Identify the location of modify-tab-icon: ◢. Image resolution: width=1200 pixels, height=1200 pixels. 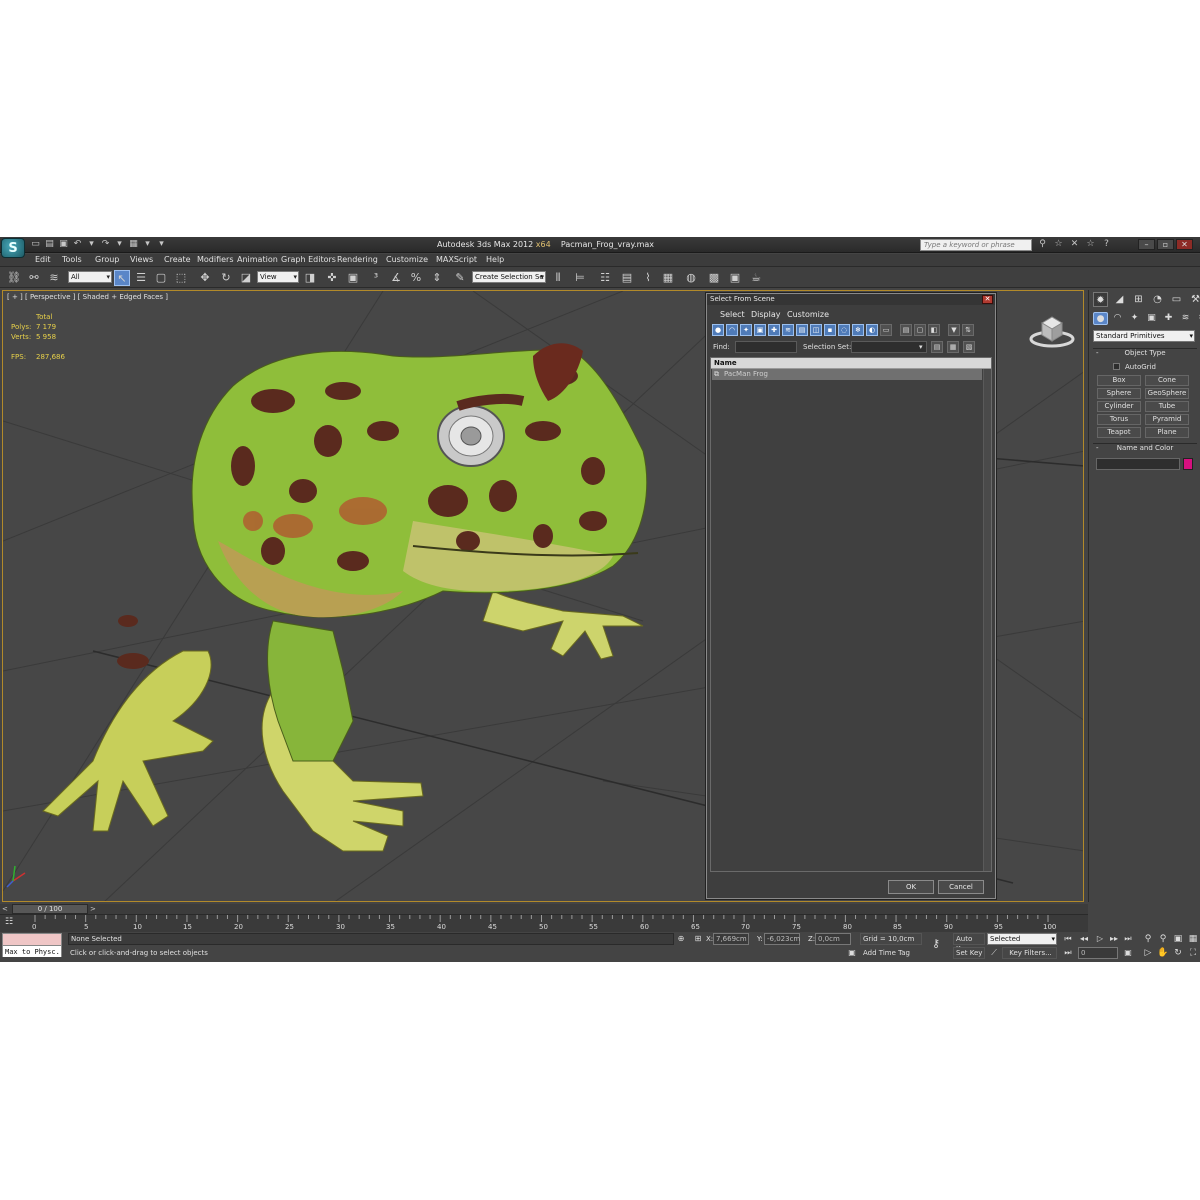
(1119, 299).